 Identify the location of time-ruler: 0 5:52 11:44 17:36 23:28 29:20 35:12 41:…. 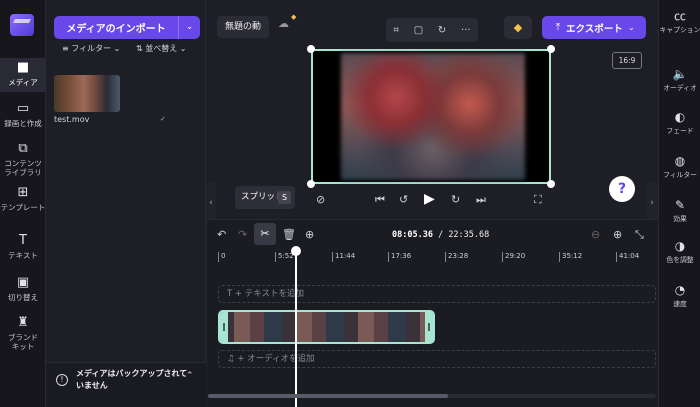
(436, 258).